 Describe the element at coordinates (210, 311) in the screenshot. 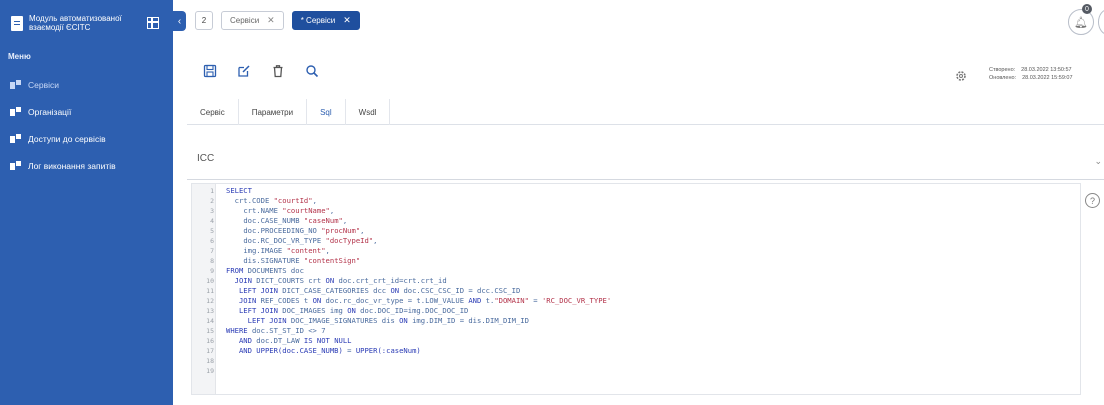

I see `line-number: 13` at that location.